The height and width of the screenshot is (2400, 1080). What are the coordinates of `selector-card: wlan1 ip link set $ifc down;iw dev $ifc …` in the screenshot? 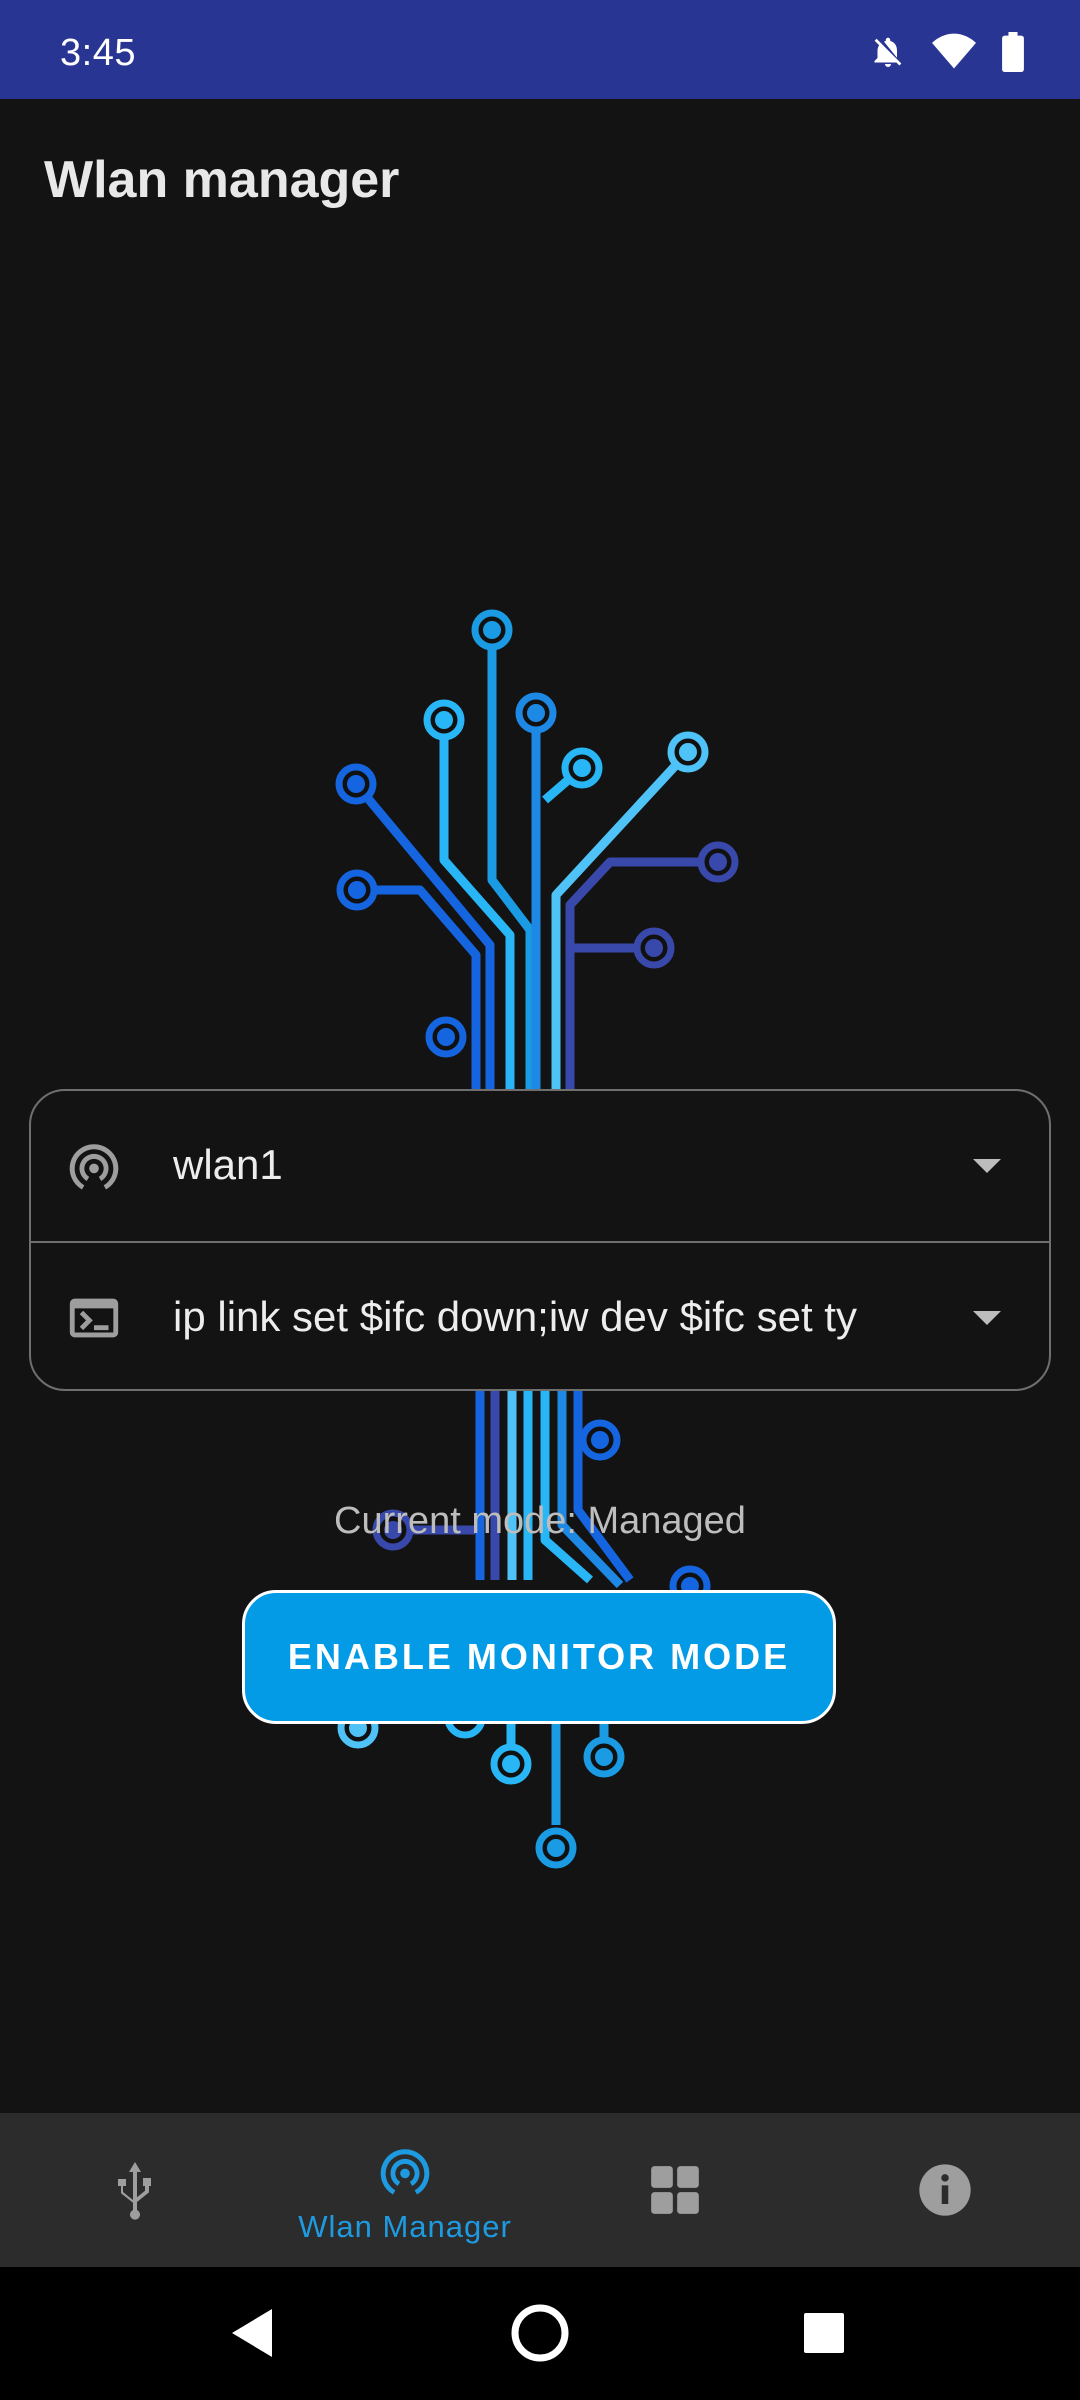 It's located at (540, 1240).